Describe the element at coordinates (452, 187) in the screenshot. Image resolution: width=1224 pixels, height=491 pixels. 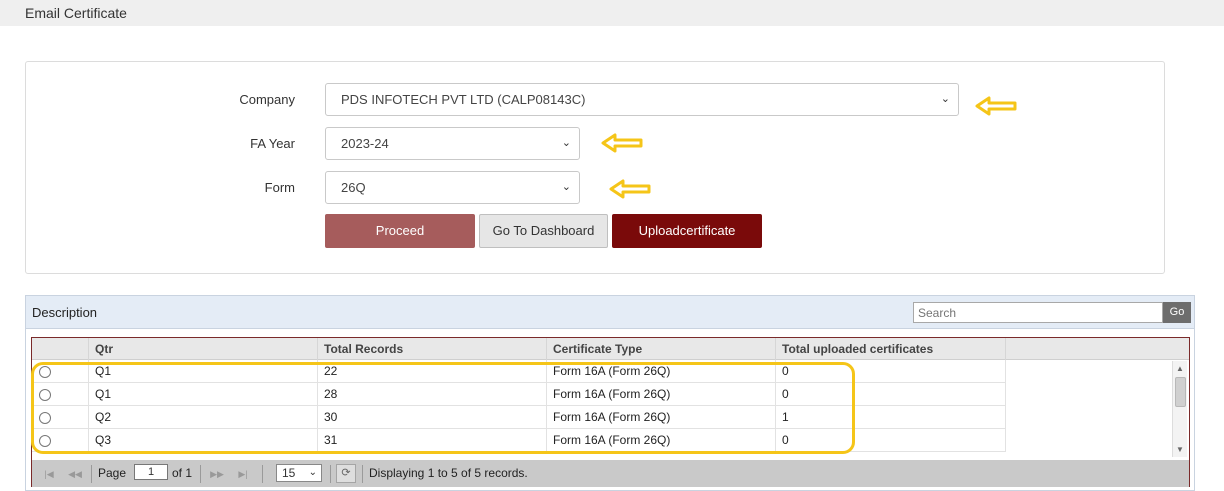
I see `form-select: 26Q ⌄` at that location.